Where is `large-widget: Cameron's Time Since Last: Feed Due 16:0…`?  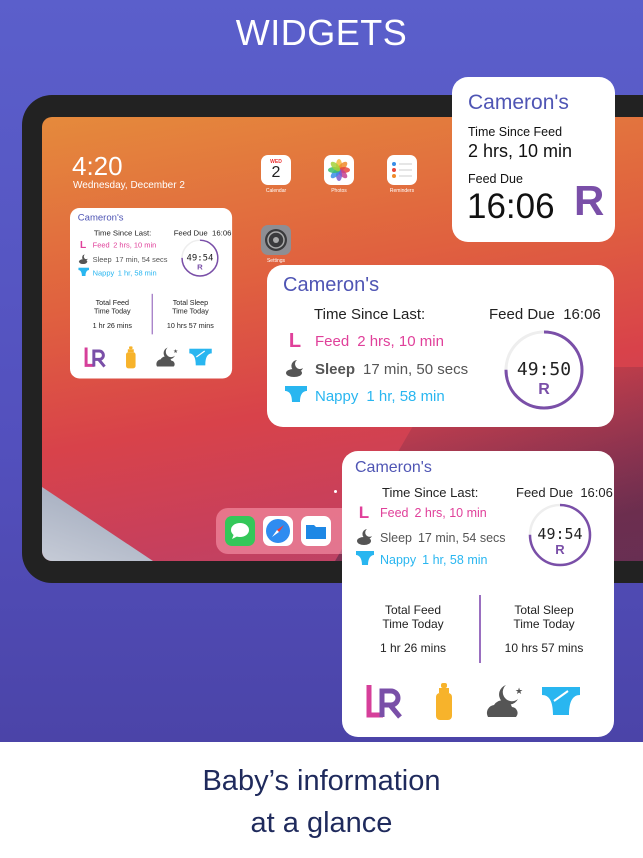 large-widget: Cameron's Time Since Last: Feed Due 16:0… is located at coordinates (478, 594).